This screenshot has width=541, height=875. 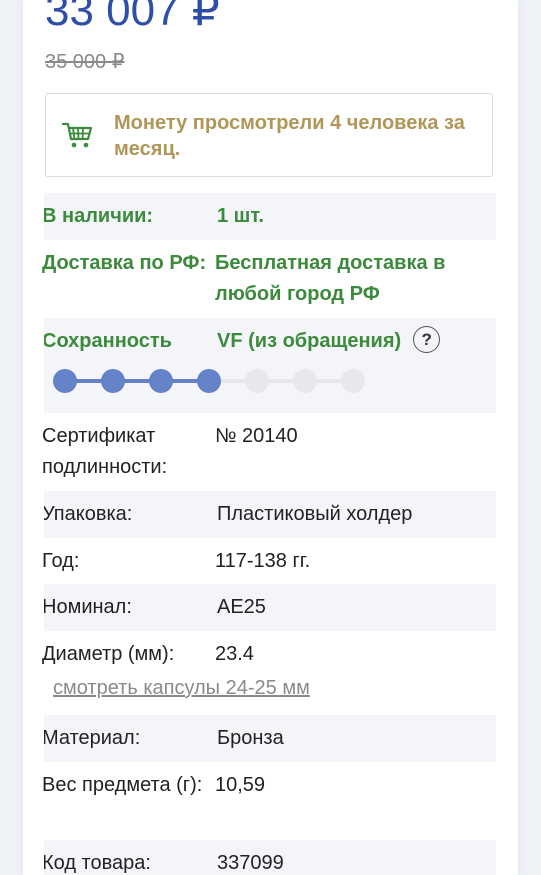 I want to click on detail-label: Вес предмета (г):, so click(x=122, y=785).